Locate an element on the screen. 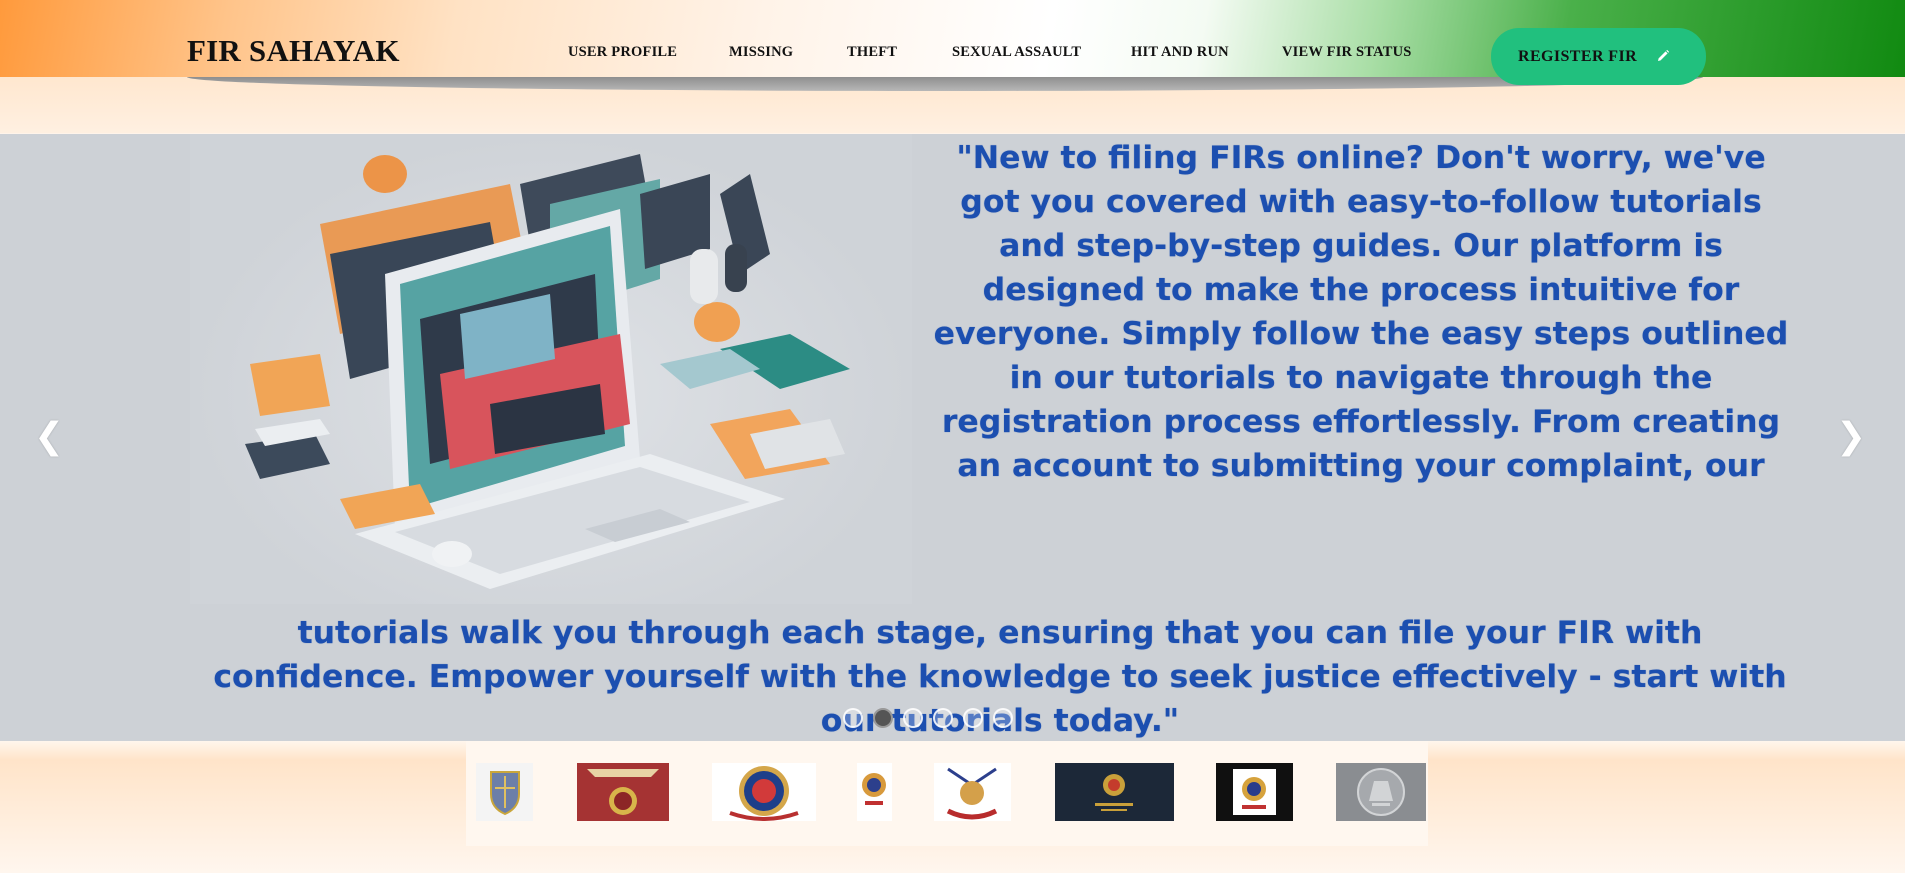 Image resolution: width=1905 pixels, height=873 pixels. pencil-icon is located at coordinates (1664, 55).